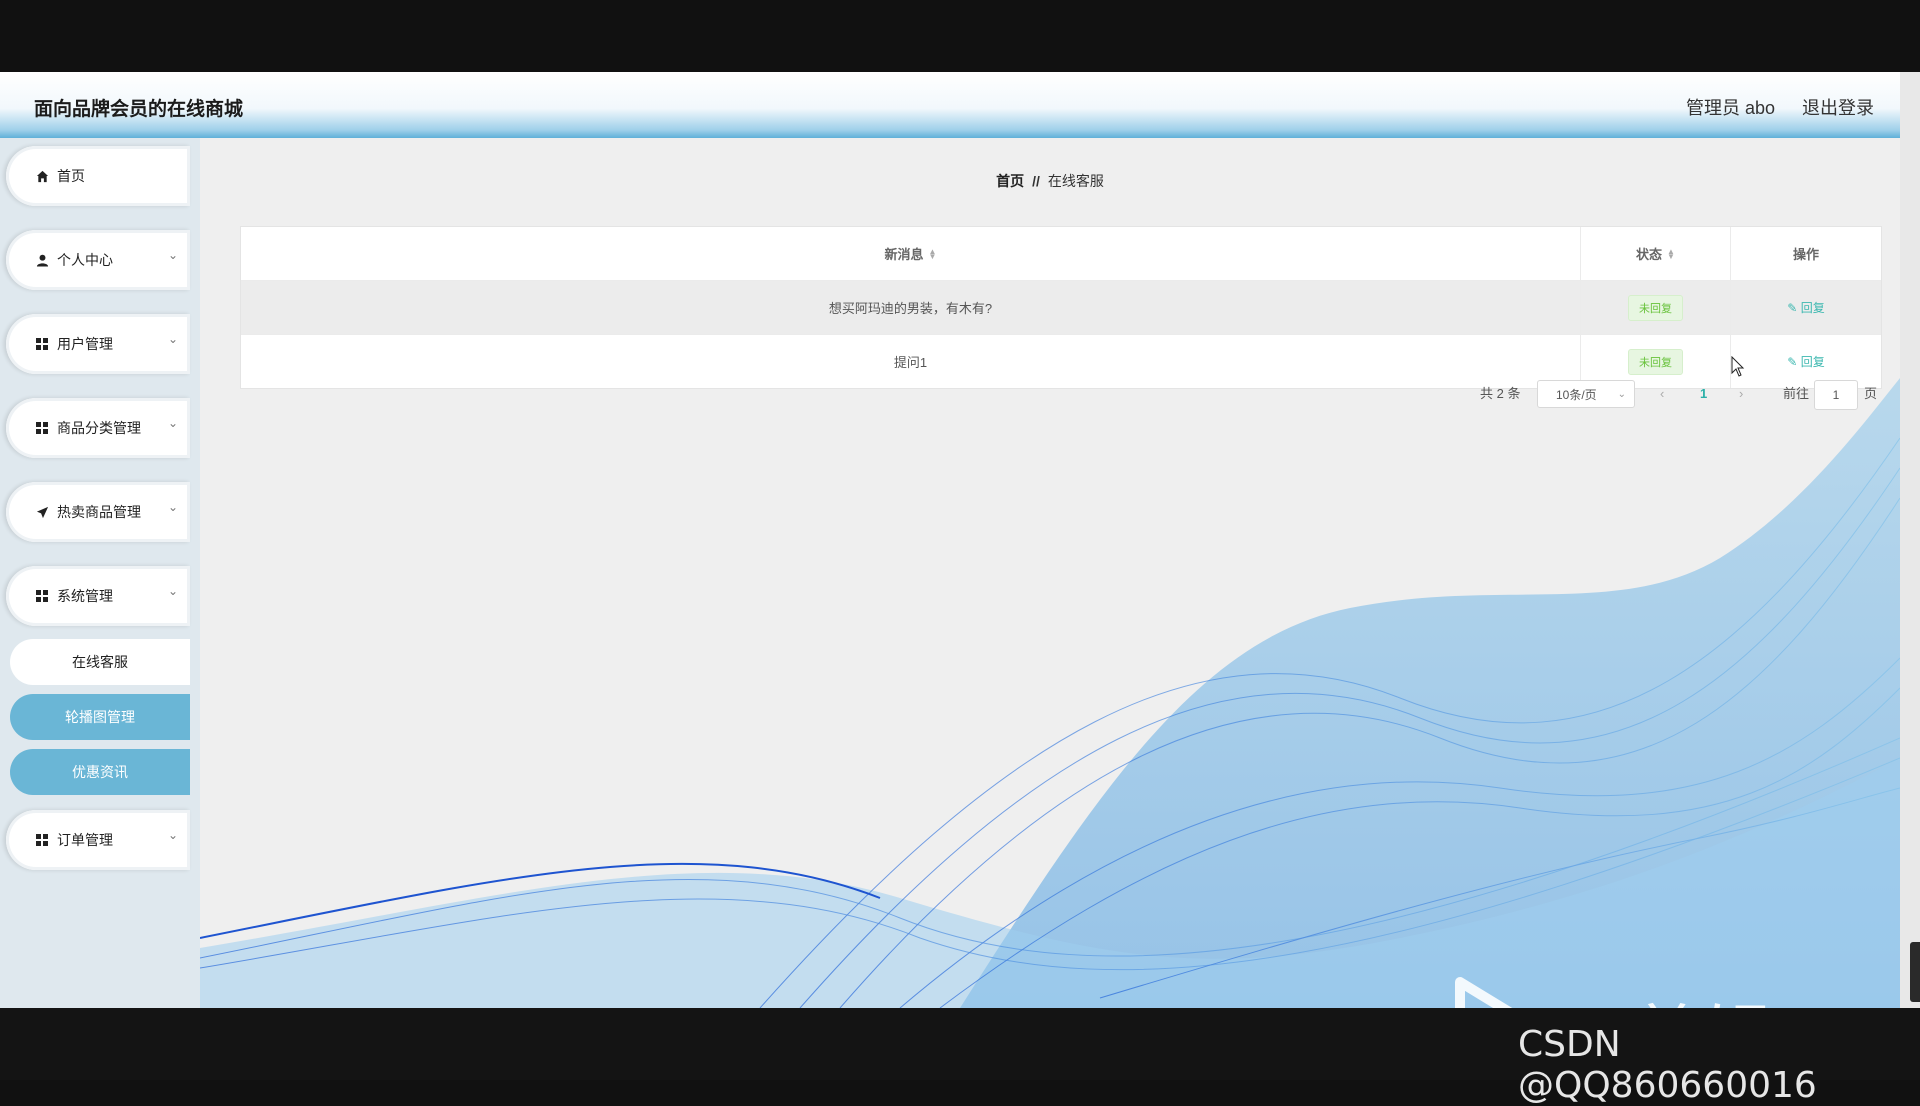 The width and height of the screenshot is (1920, 1106). I want to click on goto-label: 前往, so click(1796, 393).